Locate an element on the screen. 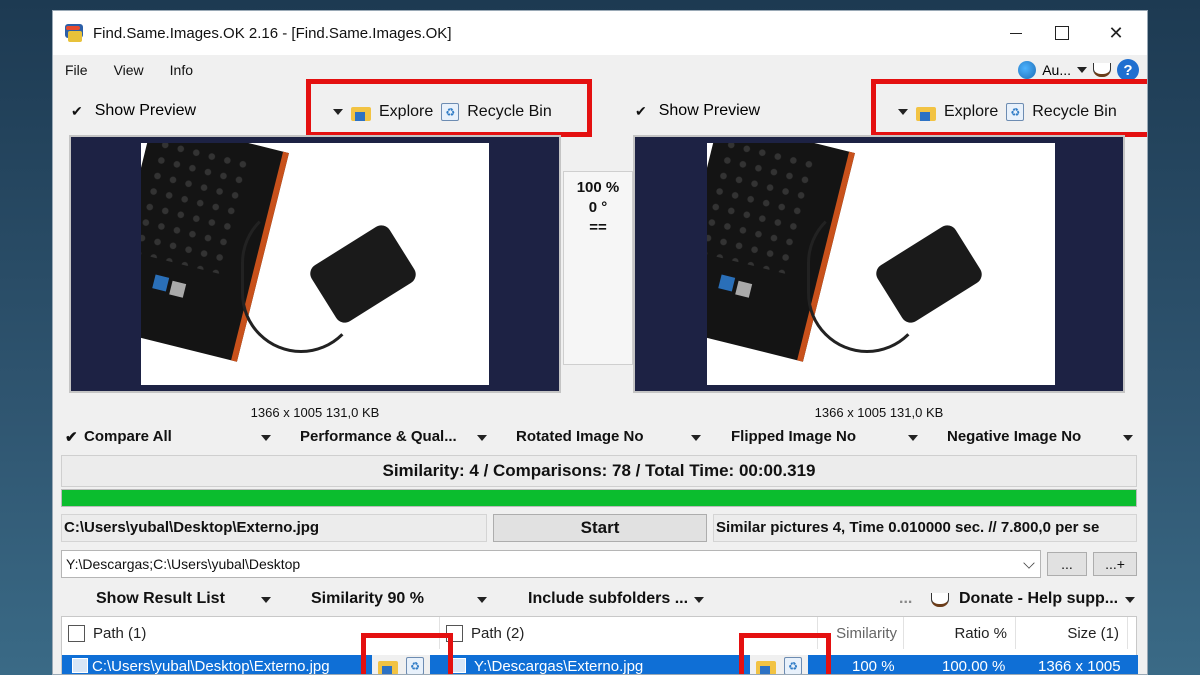  explore-button-right: Explore is located at coordinates (971, 112).